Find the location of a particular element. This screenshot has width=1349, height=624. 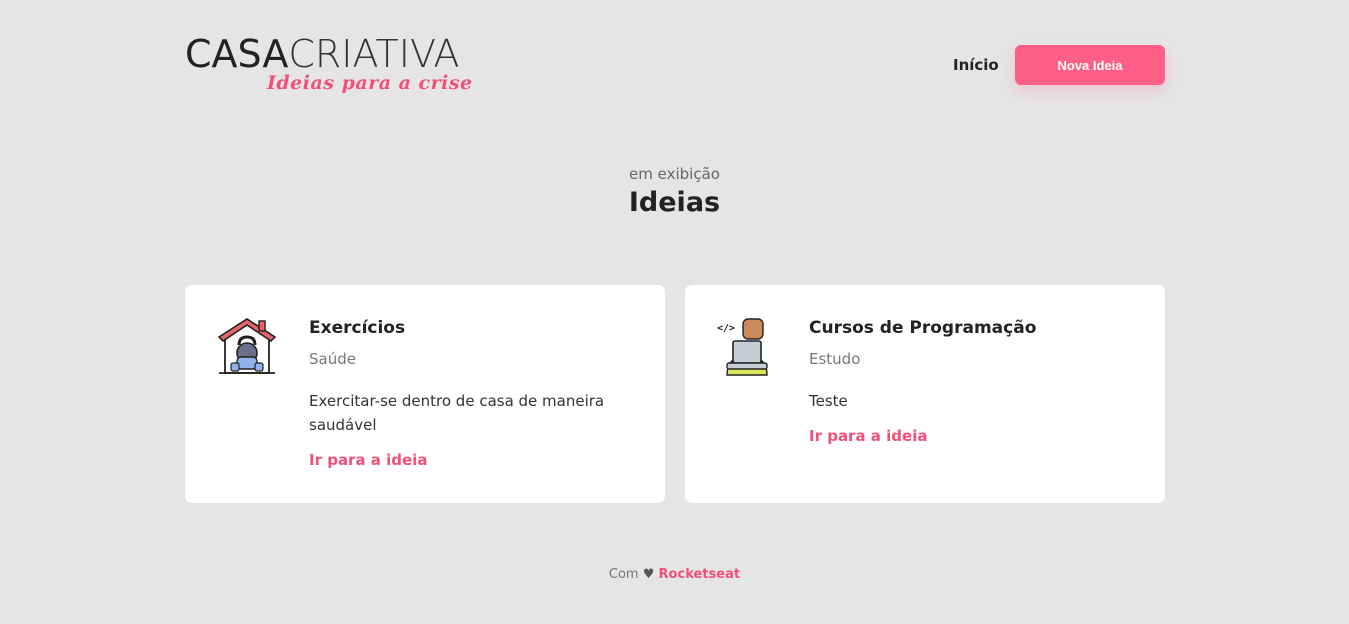

idea-title: Exercícios is located at coordinates (357, 328).